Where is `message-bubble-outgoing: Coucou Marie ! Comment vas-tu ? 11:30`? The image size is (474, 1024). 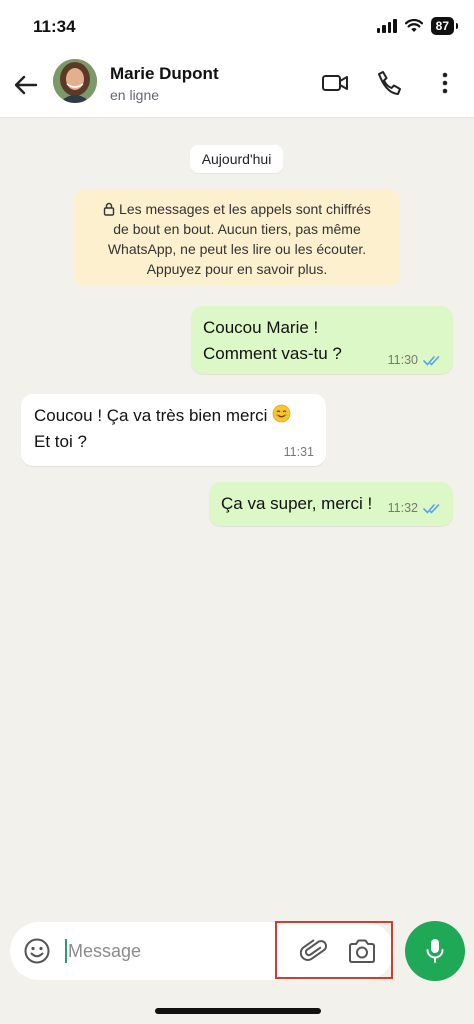
message-bubble-outgoing: Coucou Marie ! Comment vas-tu ? 11:30 is located at coordinates (322, 340).